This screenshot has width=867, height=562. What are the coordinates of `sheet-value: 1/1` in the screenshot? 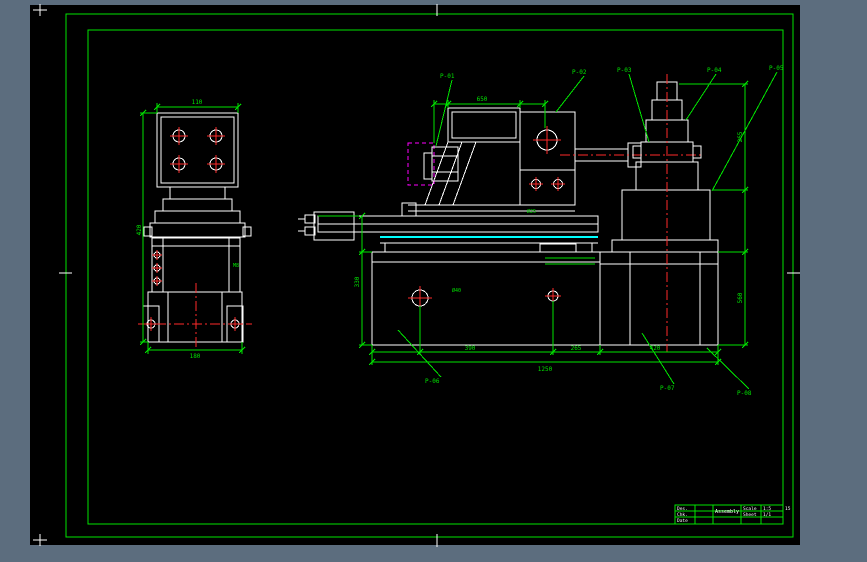 It's located at (767, 515).